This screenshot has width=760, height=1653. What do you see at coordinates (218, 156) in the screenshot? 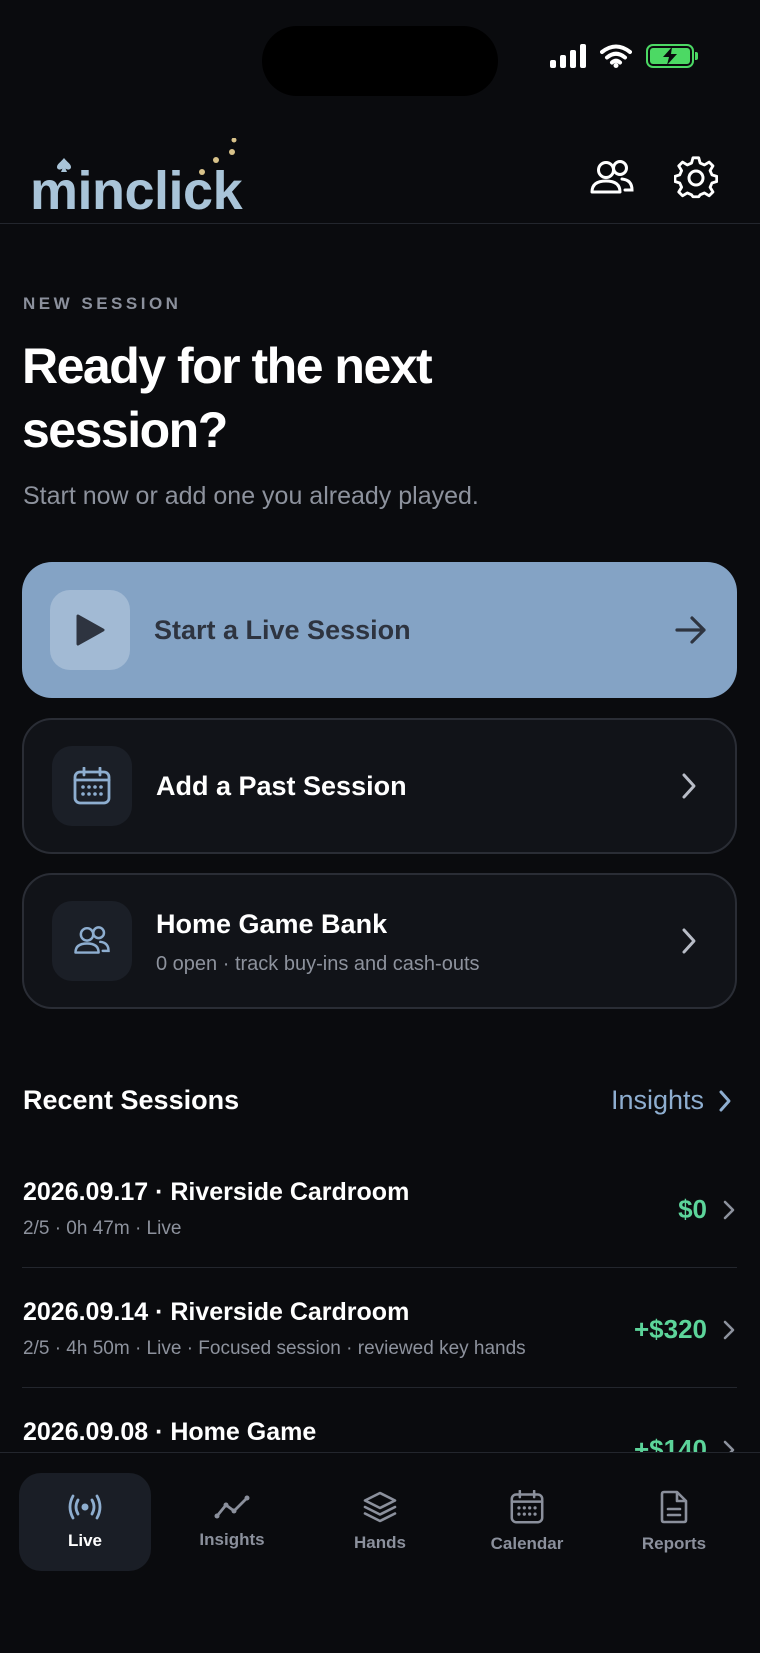
I see `logo-spark-icon` at bounding box center [218, 156].